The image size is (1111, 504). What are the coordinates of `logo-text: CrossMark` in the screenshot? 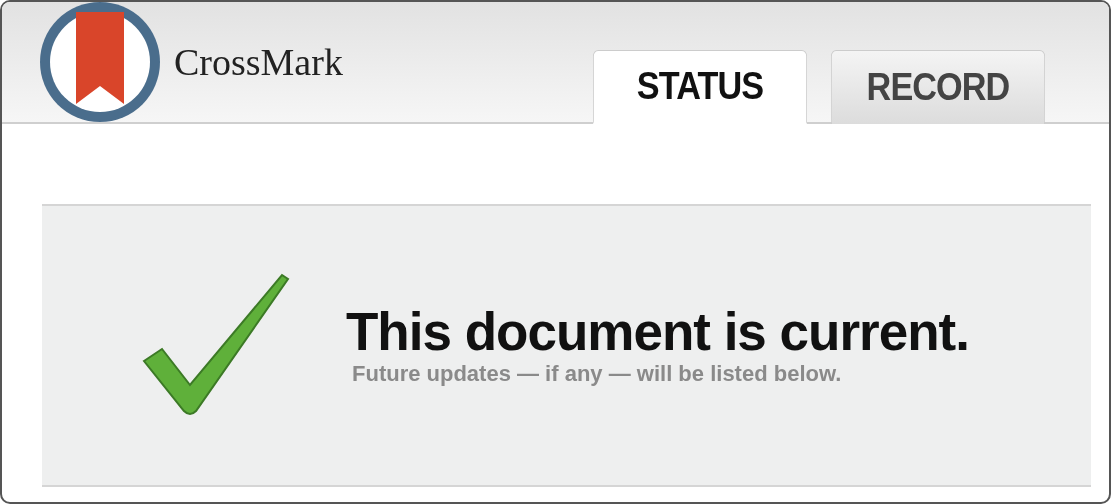 It's located at (258, 62).